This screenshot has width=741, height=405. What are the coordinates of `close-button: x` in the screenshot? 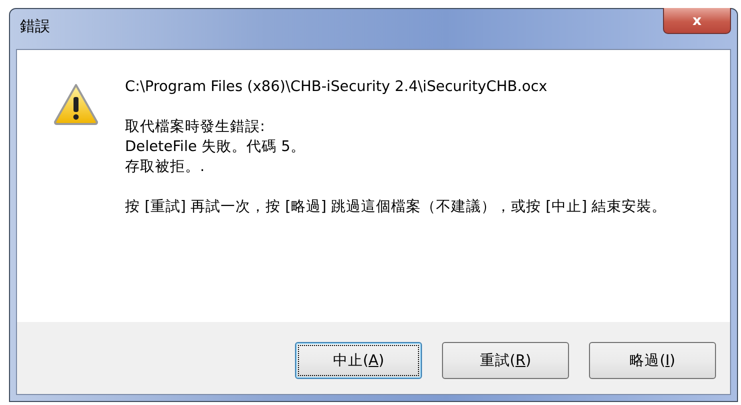 It's located at (697, 21).